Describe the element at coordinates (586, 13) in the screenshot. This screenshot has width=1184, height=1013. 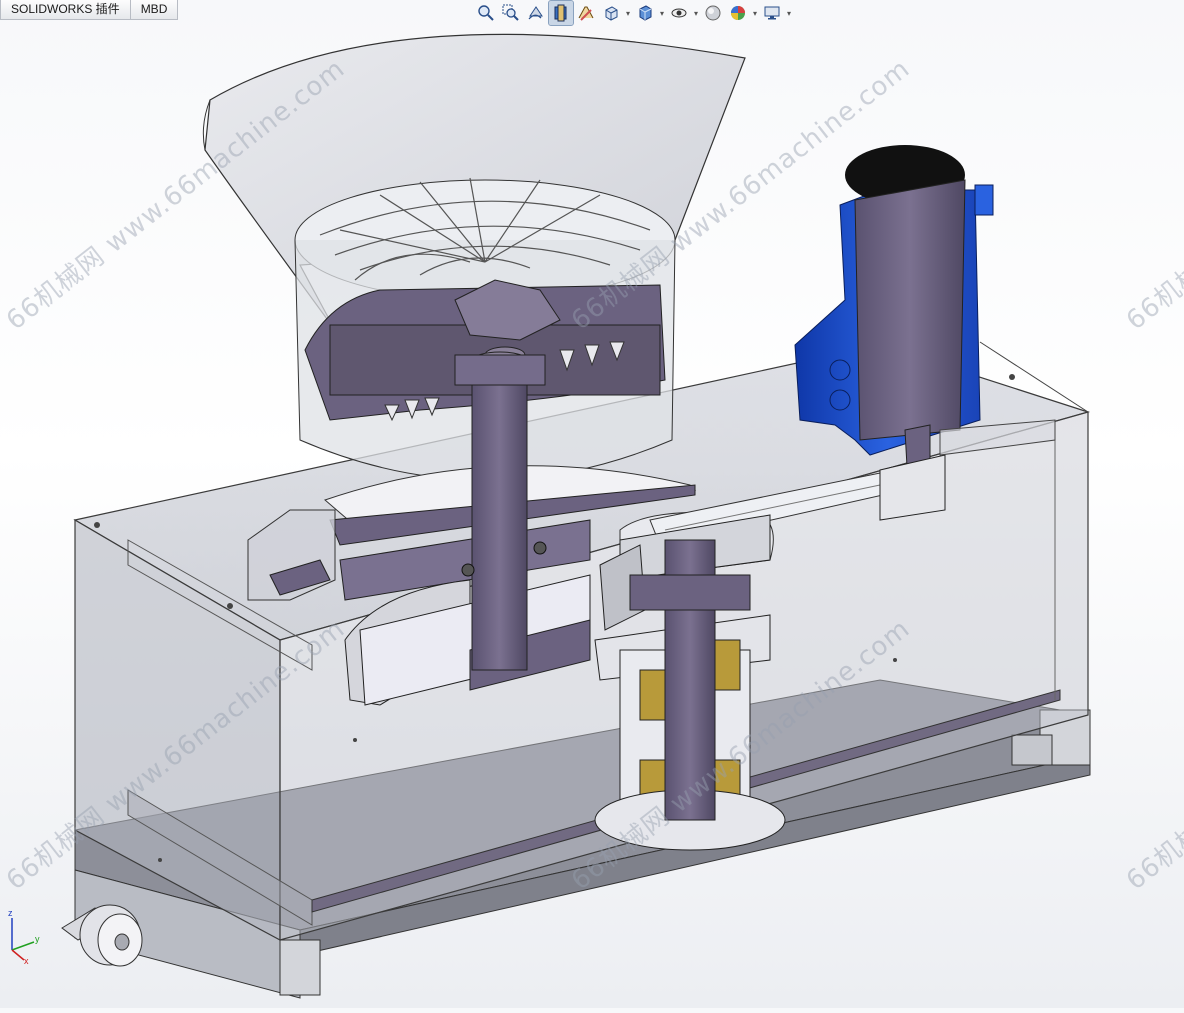
I see `dynamic-annotation-icon` at that location.